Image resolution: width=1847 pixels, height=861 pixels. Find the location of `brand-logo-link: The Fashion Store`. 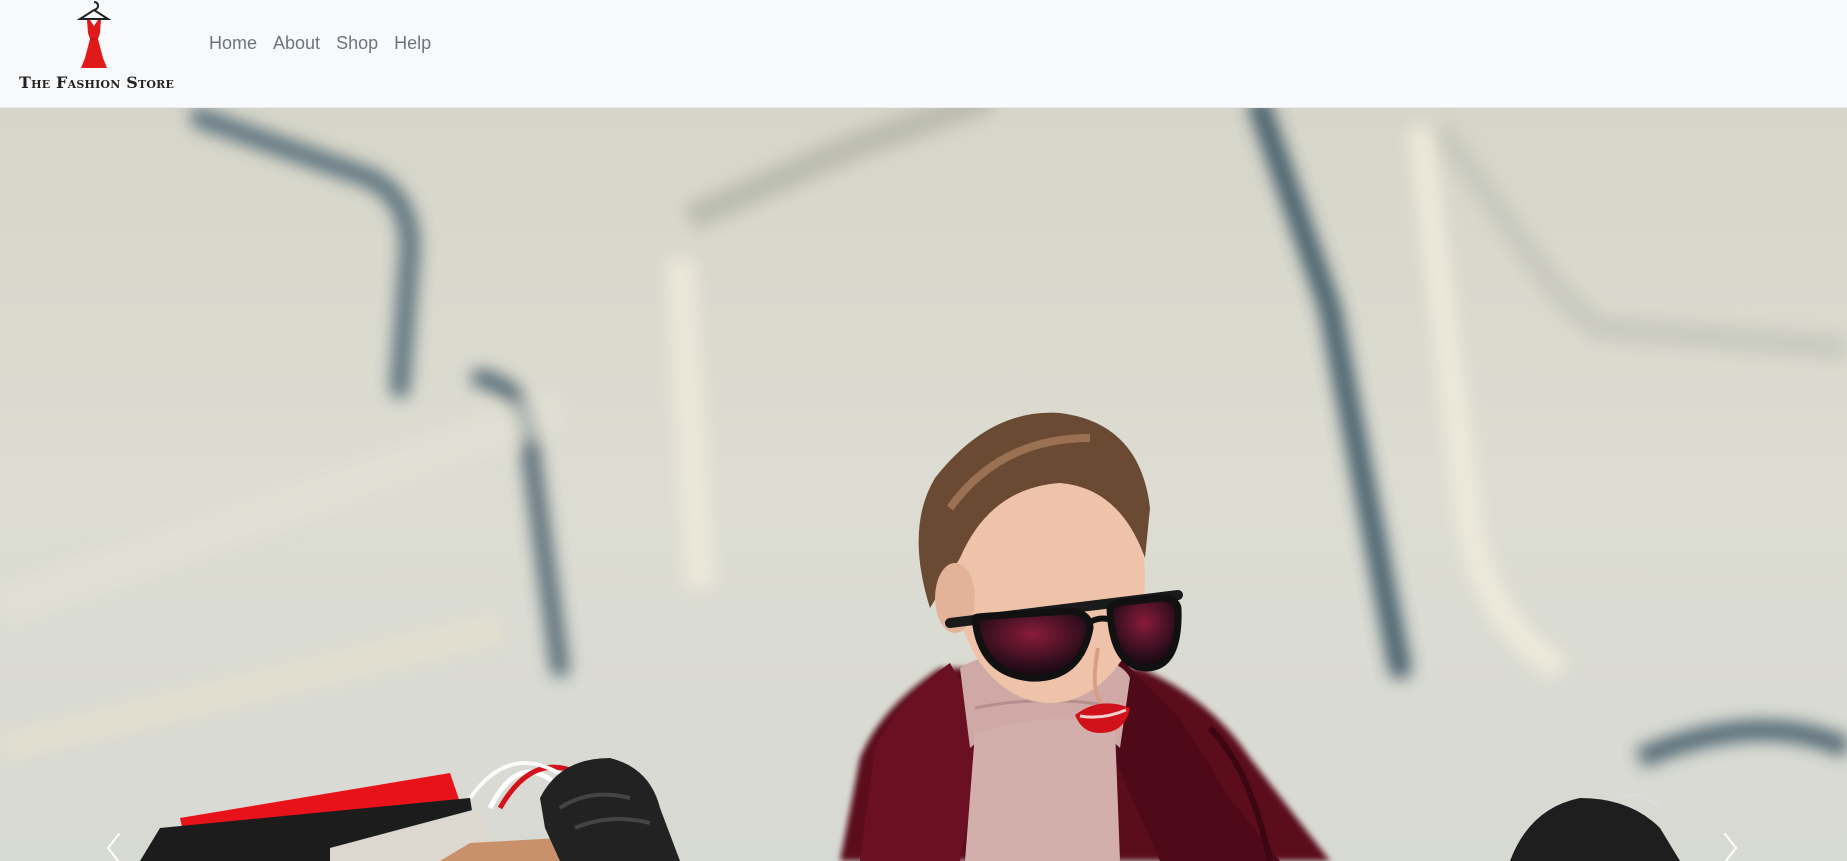

brand-logo-link: The Fashion Store is located at coordinates (96, 48).